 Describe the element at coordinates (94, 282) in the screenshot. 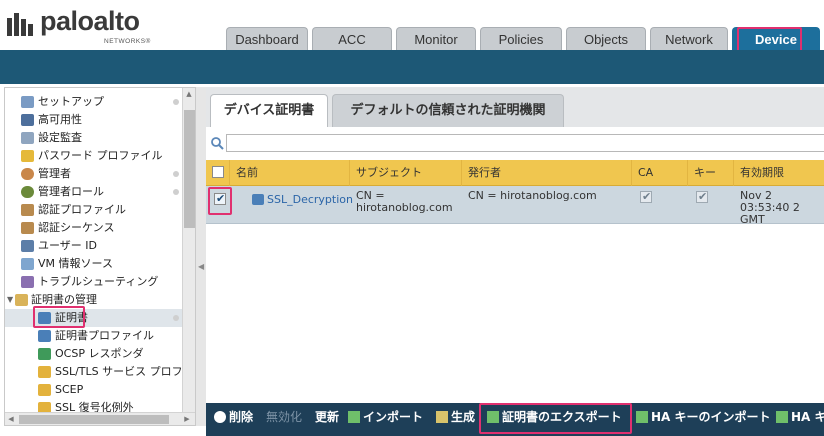

I see `sidebar-item-troubleshooting: トラブルシューティング` at that location.